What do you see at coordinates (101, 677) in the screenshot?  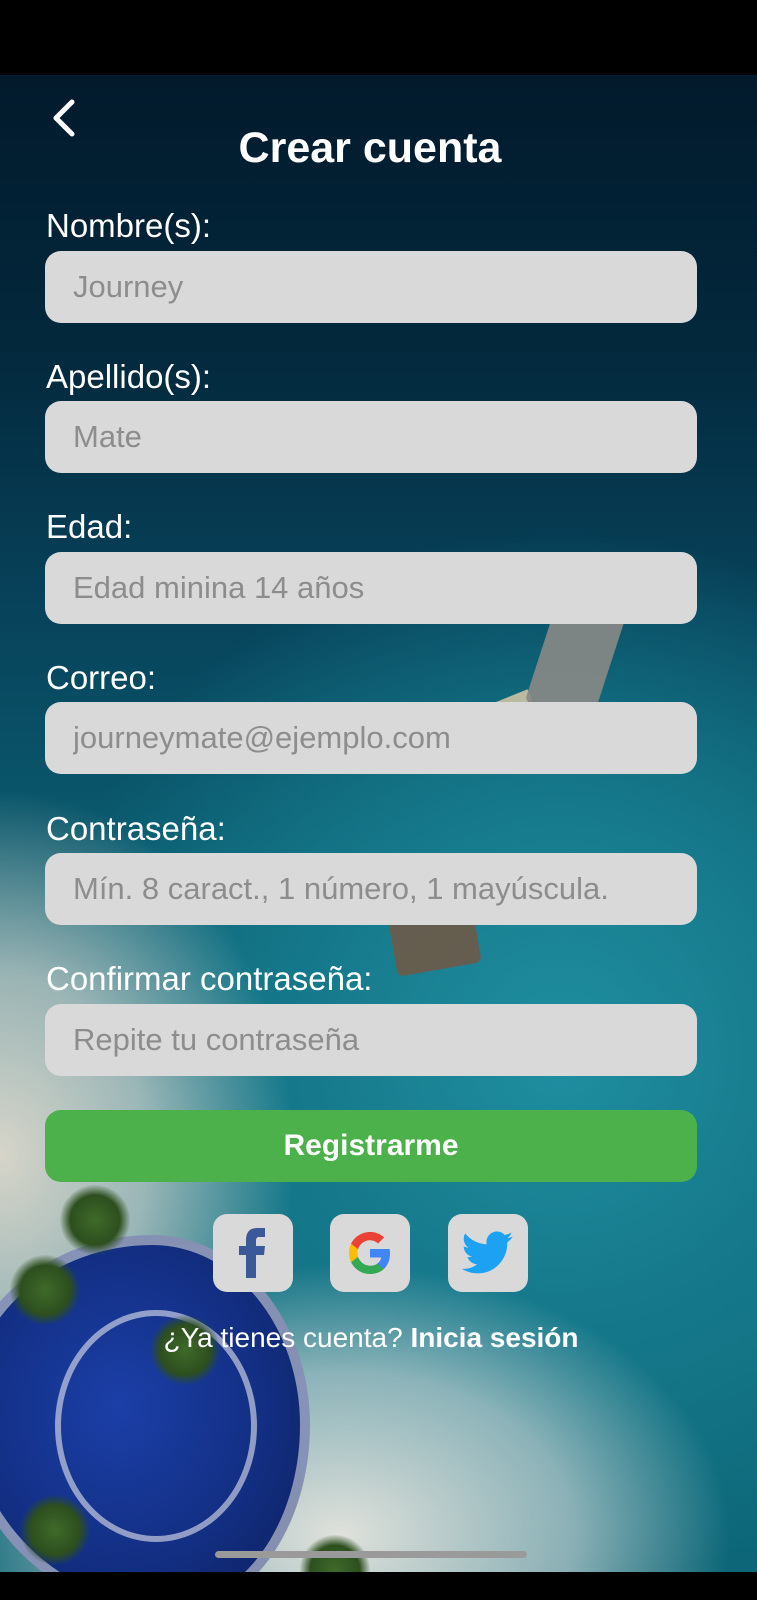 I see `email-label: Correo:` at bounding box center [101, 677].